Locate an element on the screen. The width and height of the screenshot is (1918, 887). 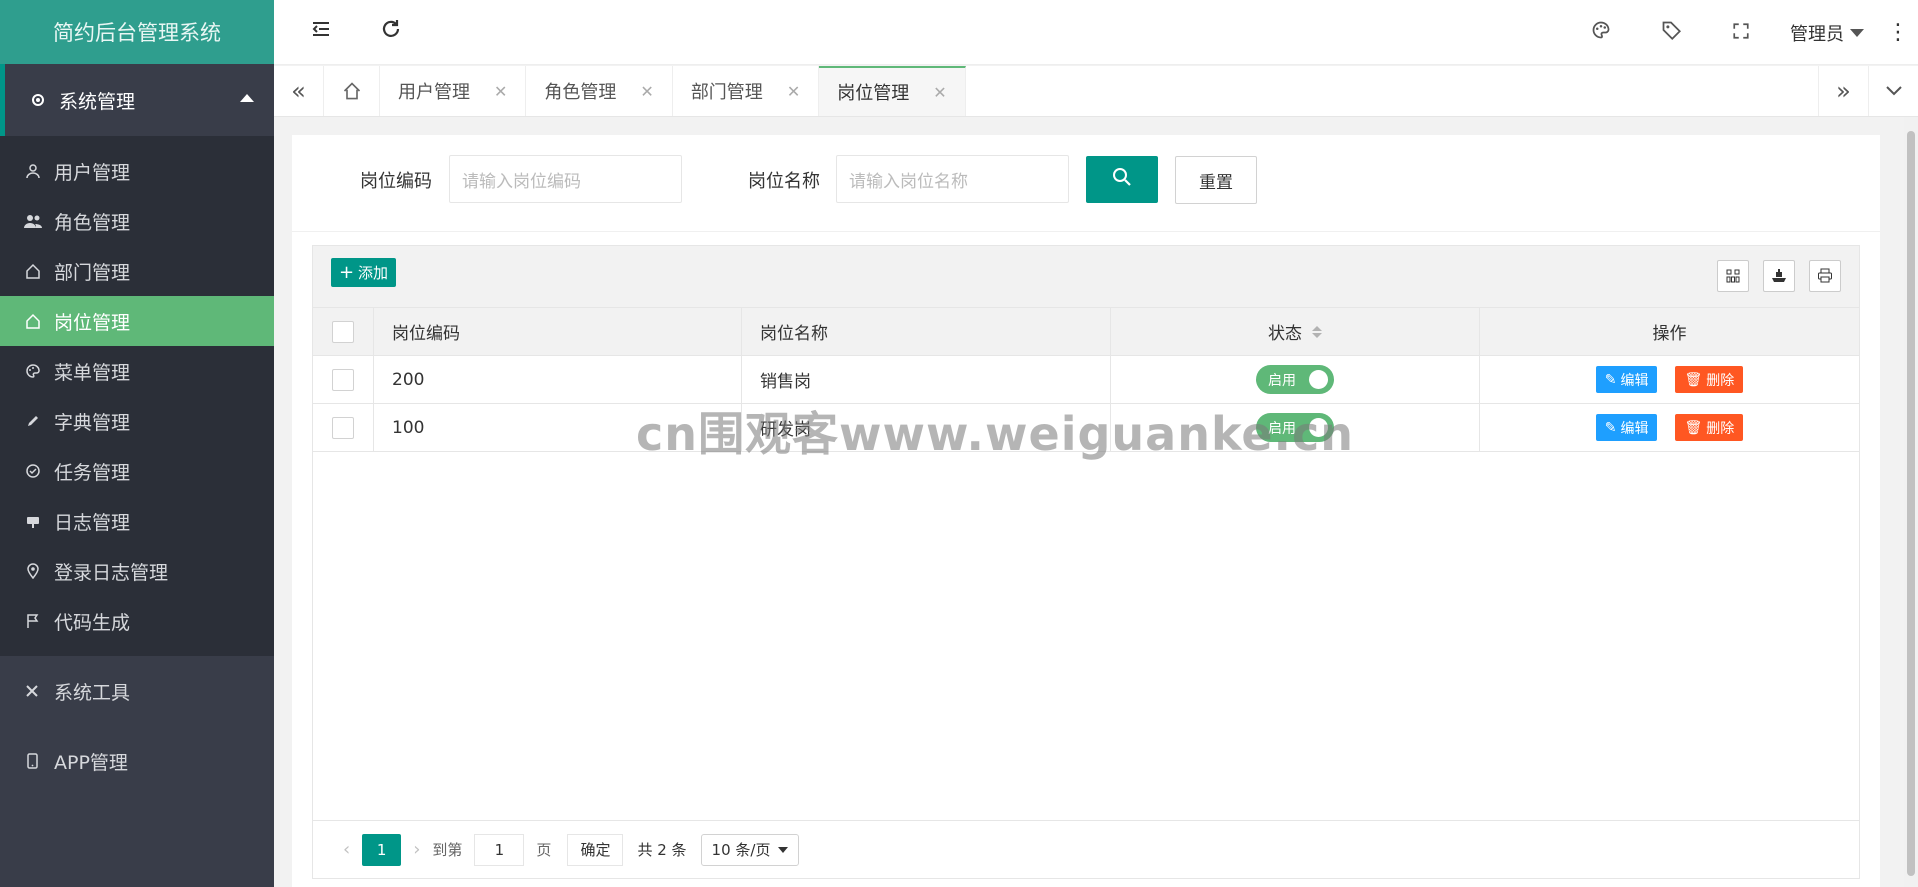
tab-departments: 部门管理 ✕ is located at coordinates (746, 91).